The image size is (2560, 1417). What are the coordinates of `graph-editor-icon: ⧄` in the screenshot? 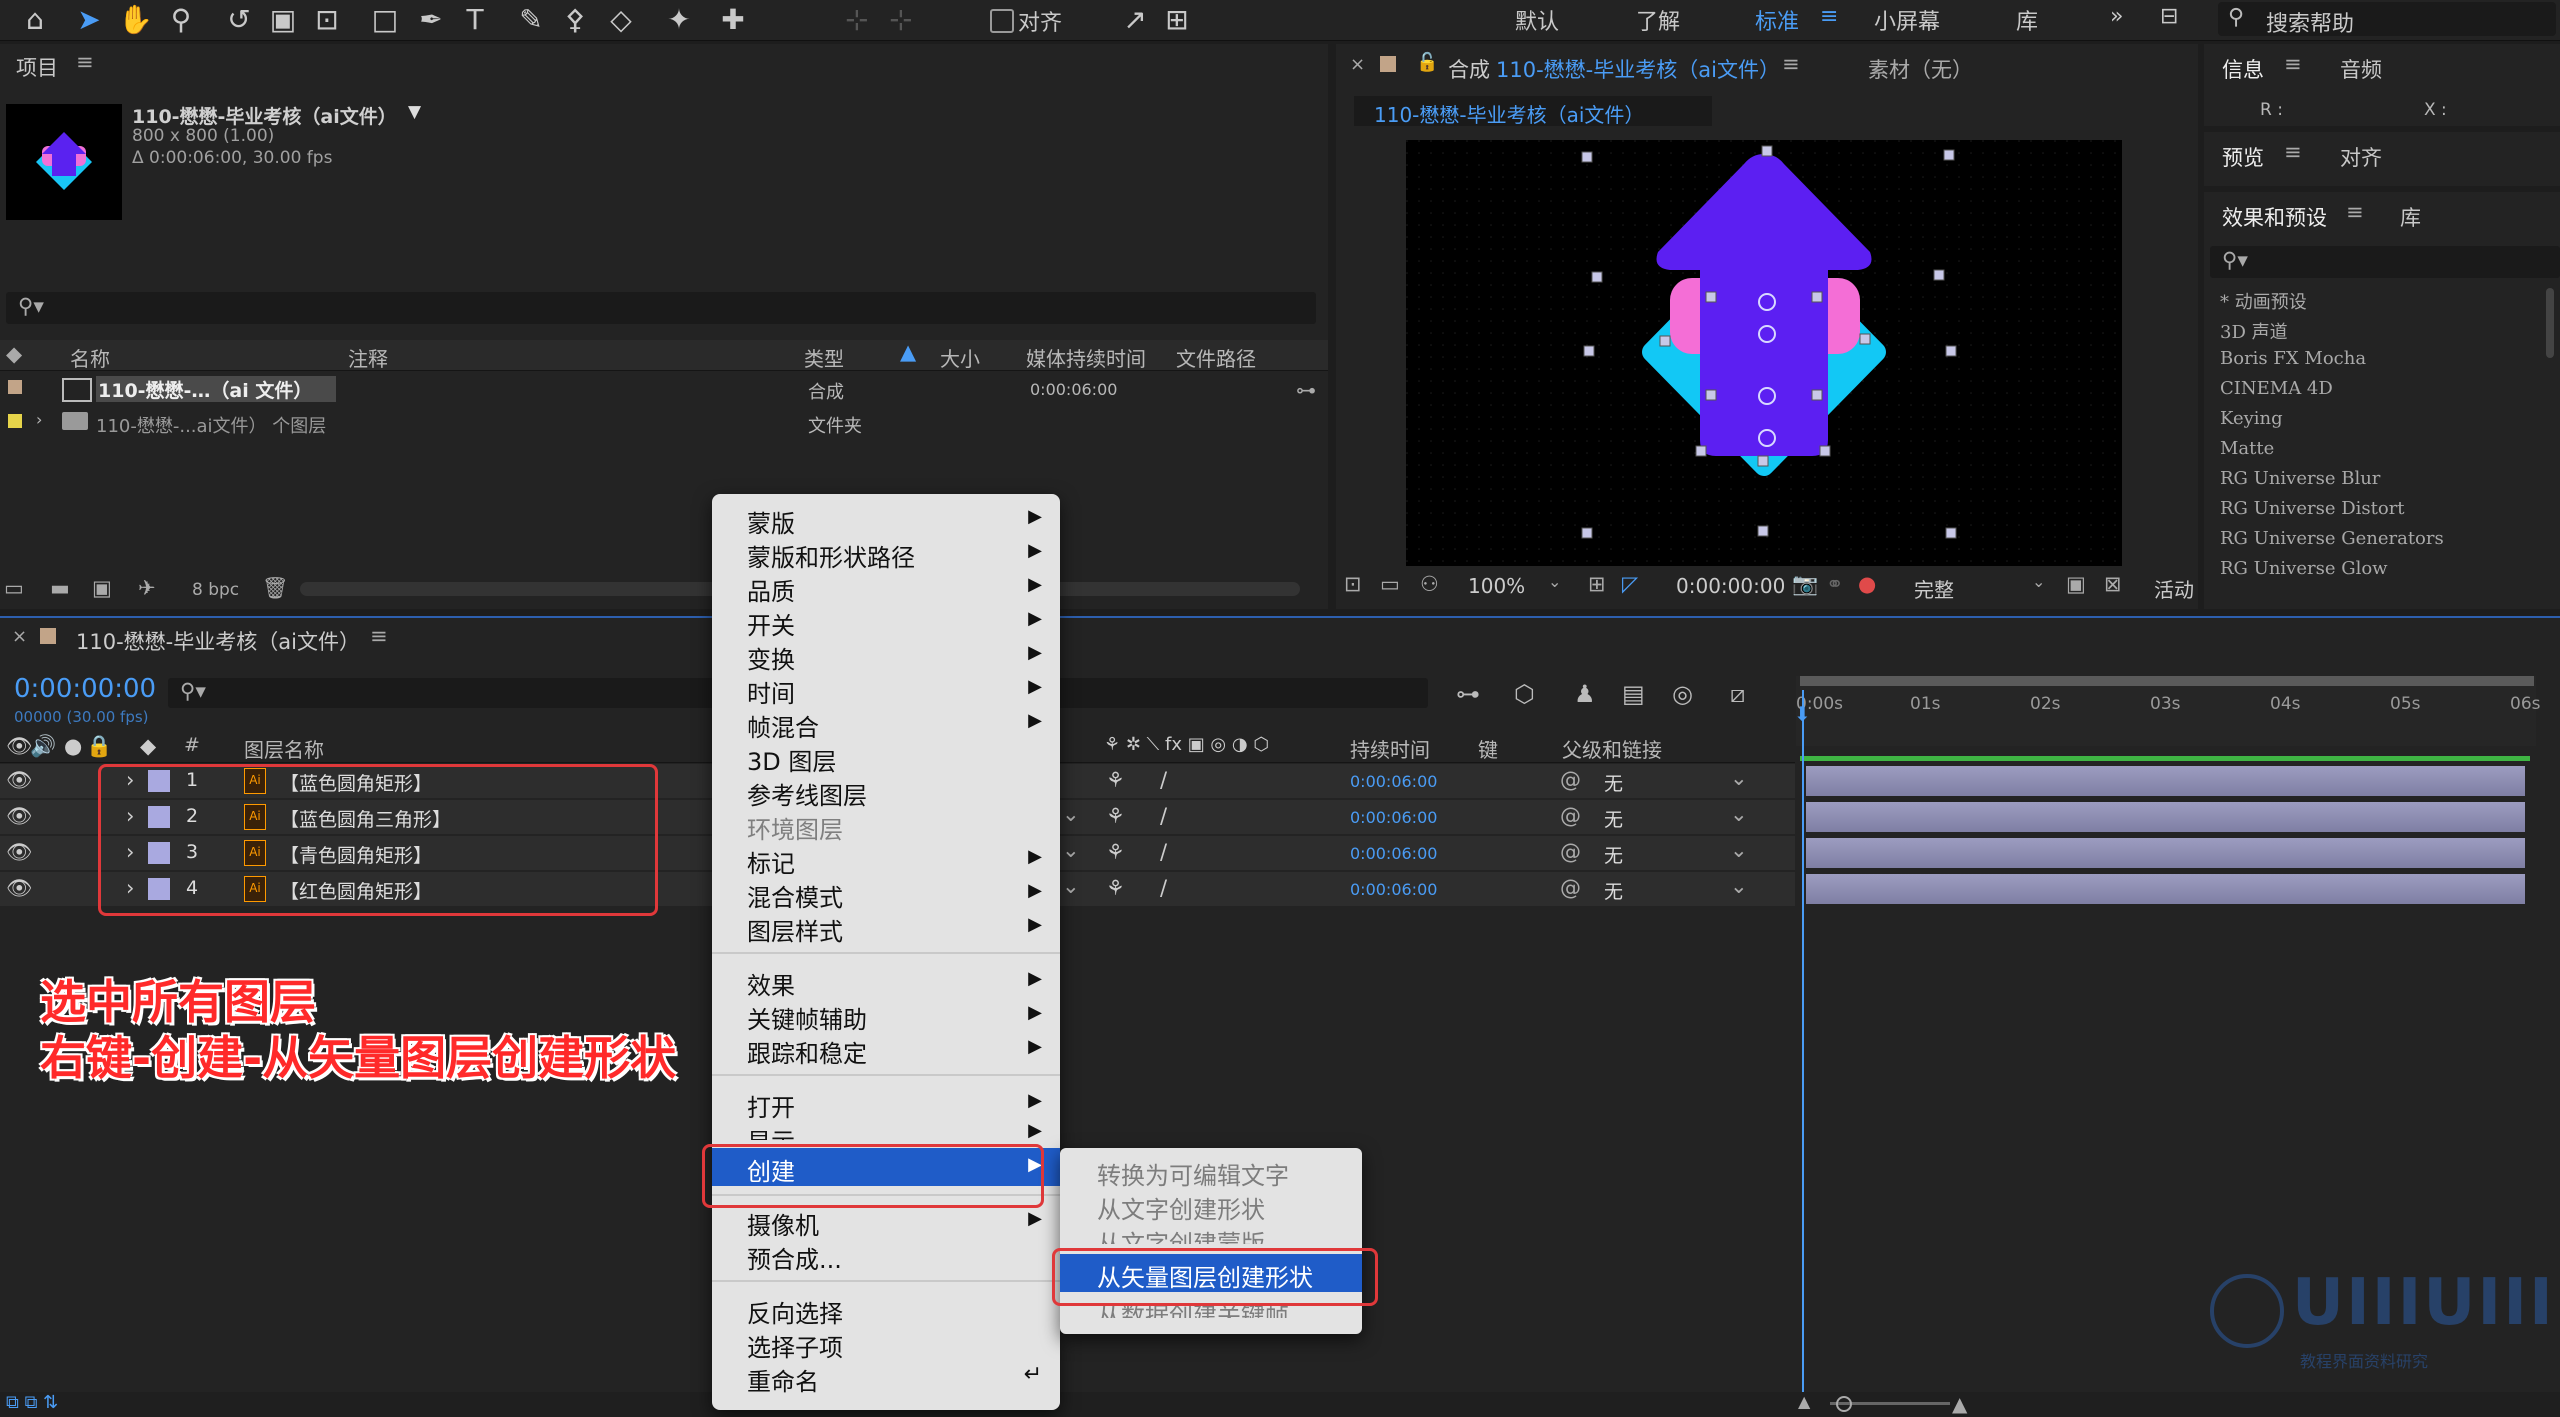 It's located at (1737, 694).